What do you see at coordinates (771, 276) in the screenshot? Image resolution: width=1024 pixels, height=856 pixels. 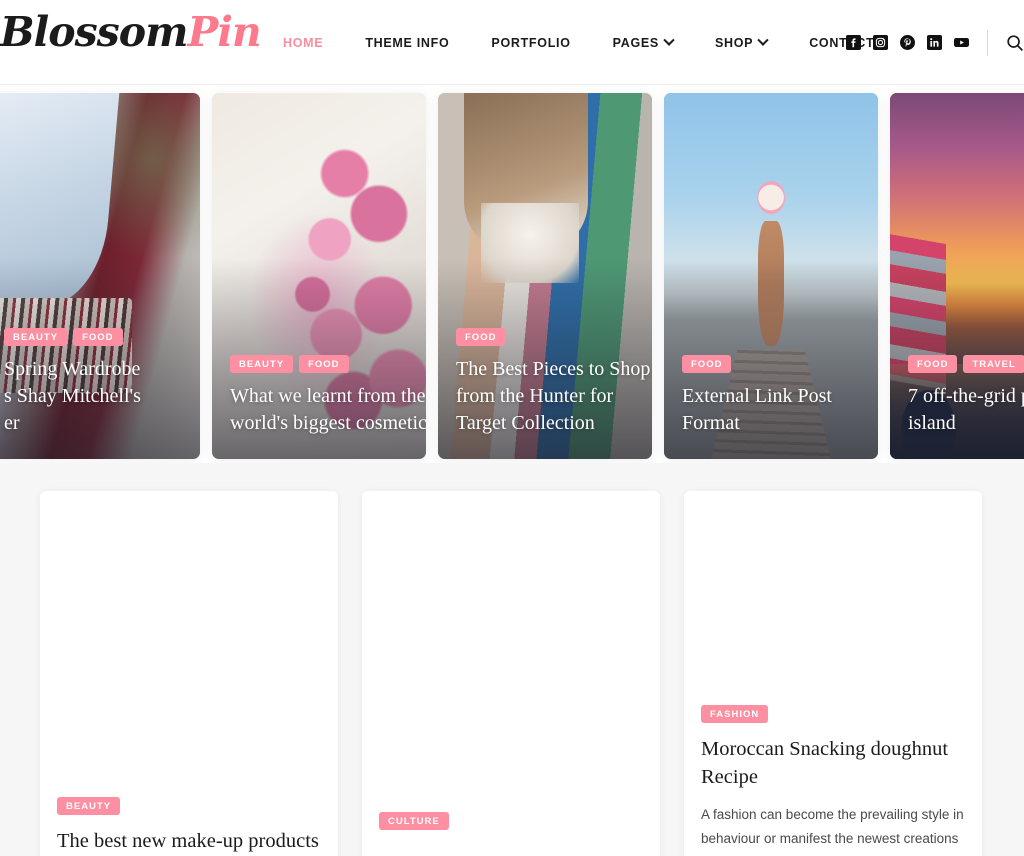 I see `carousel-slide: FOOD External Link Post Format` at bounding box center [771, 276].